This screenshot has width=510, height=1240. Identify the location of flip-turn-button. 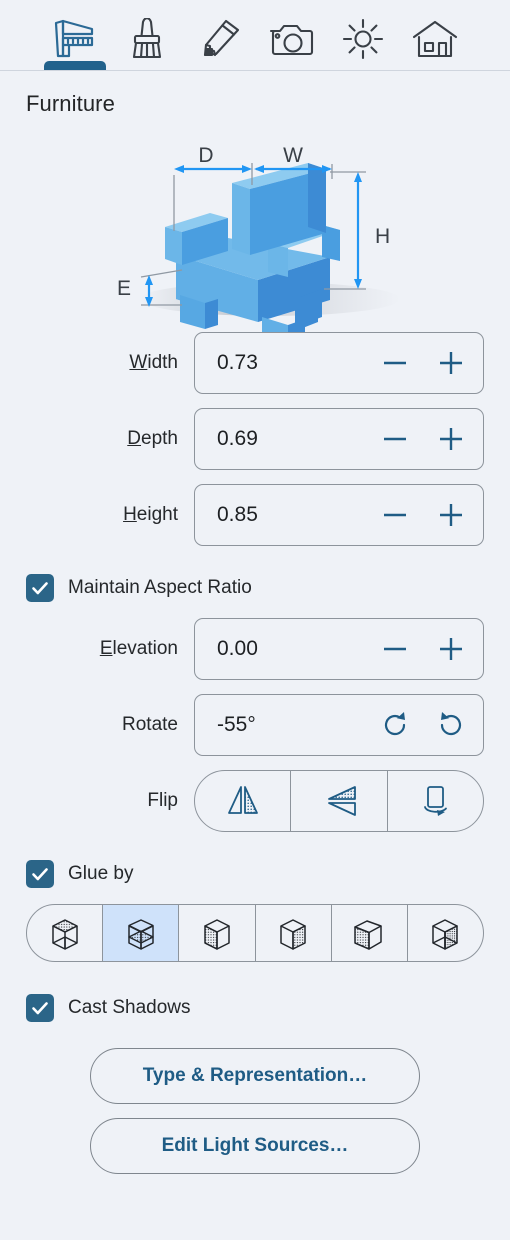
(434, 801).